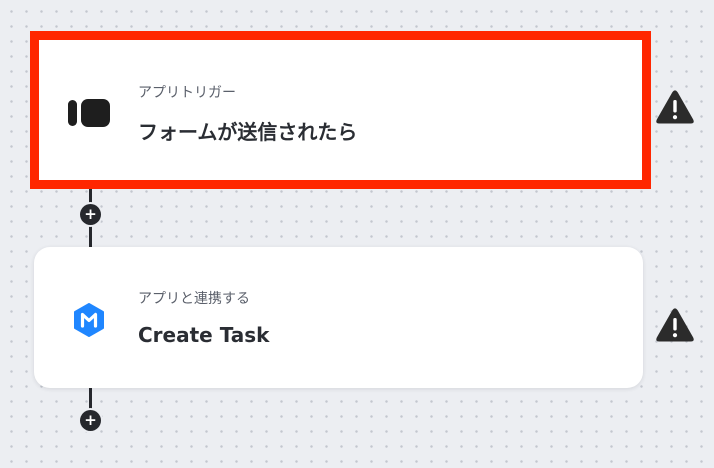 The image size is (714, 468). What do you see at coordinates (204, 335) in the screenshot?
I see `step-title: Create Task` at bounding box center [204, 335].